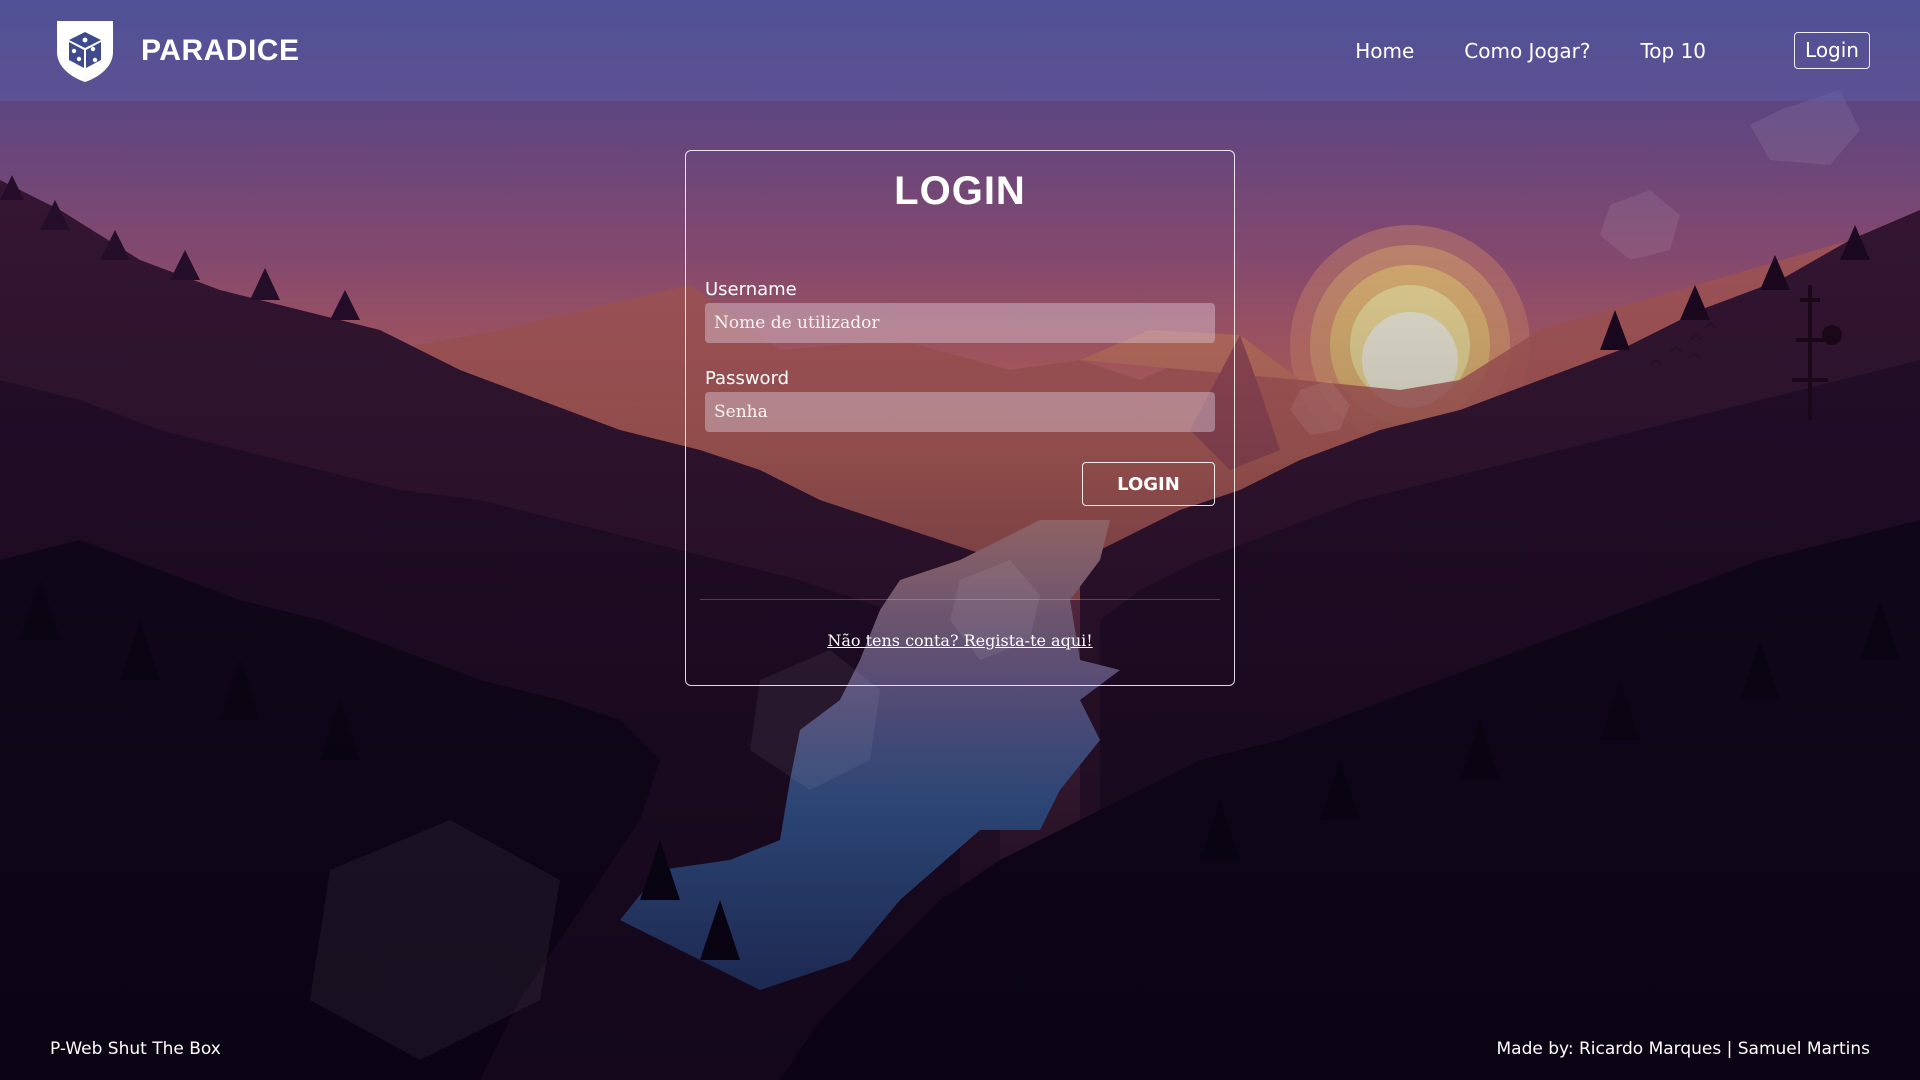  I want to click on brand: PARADICE, so click(176, 51).